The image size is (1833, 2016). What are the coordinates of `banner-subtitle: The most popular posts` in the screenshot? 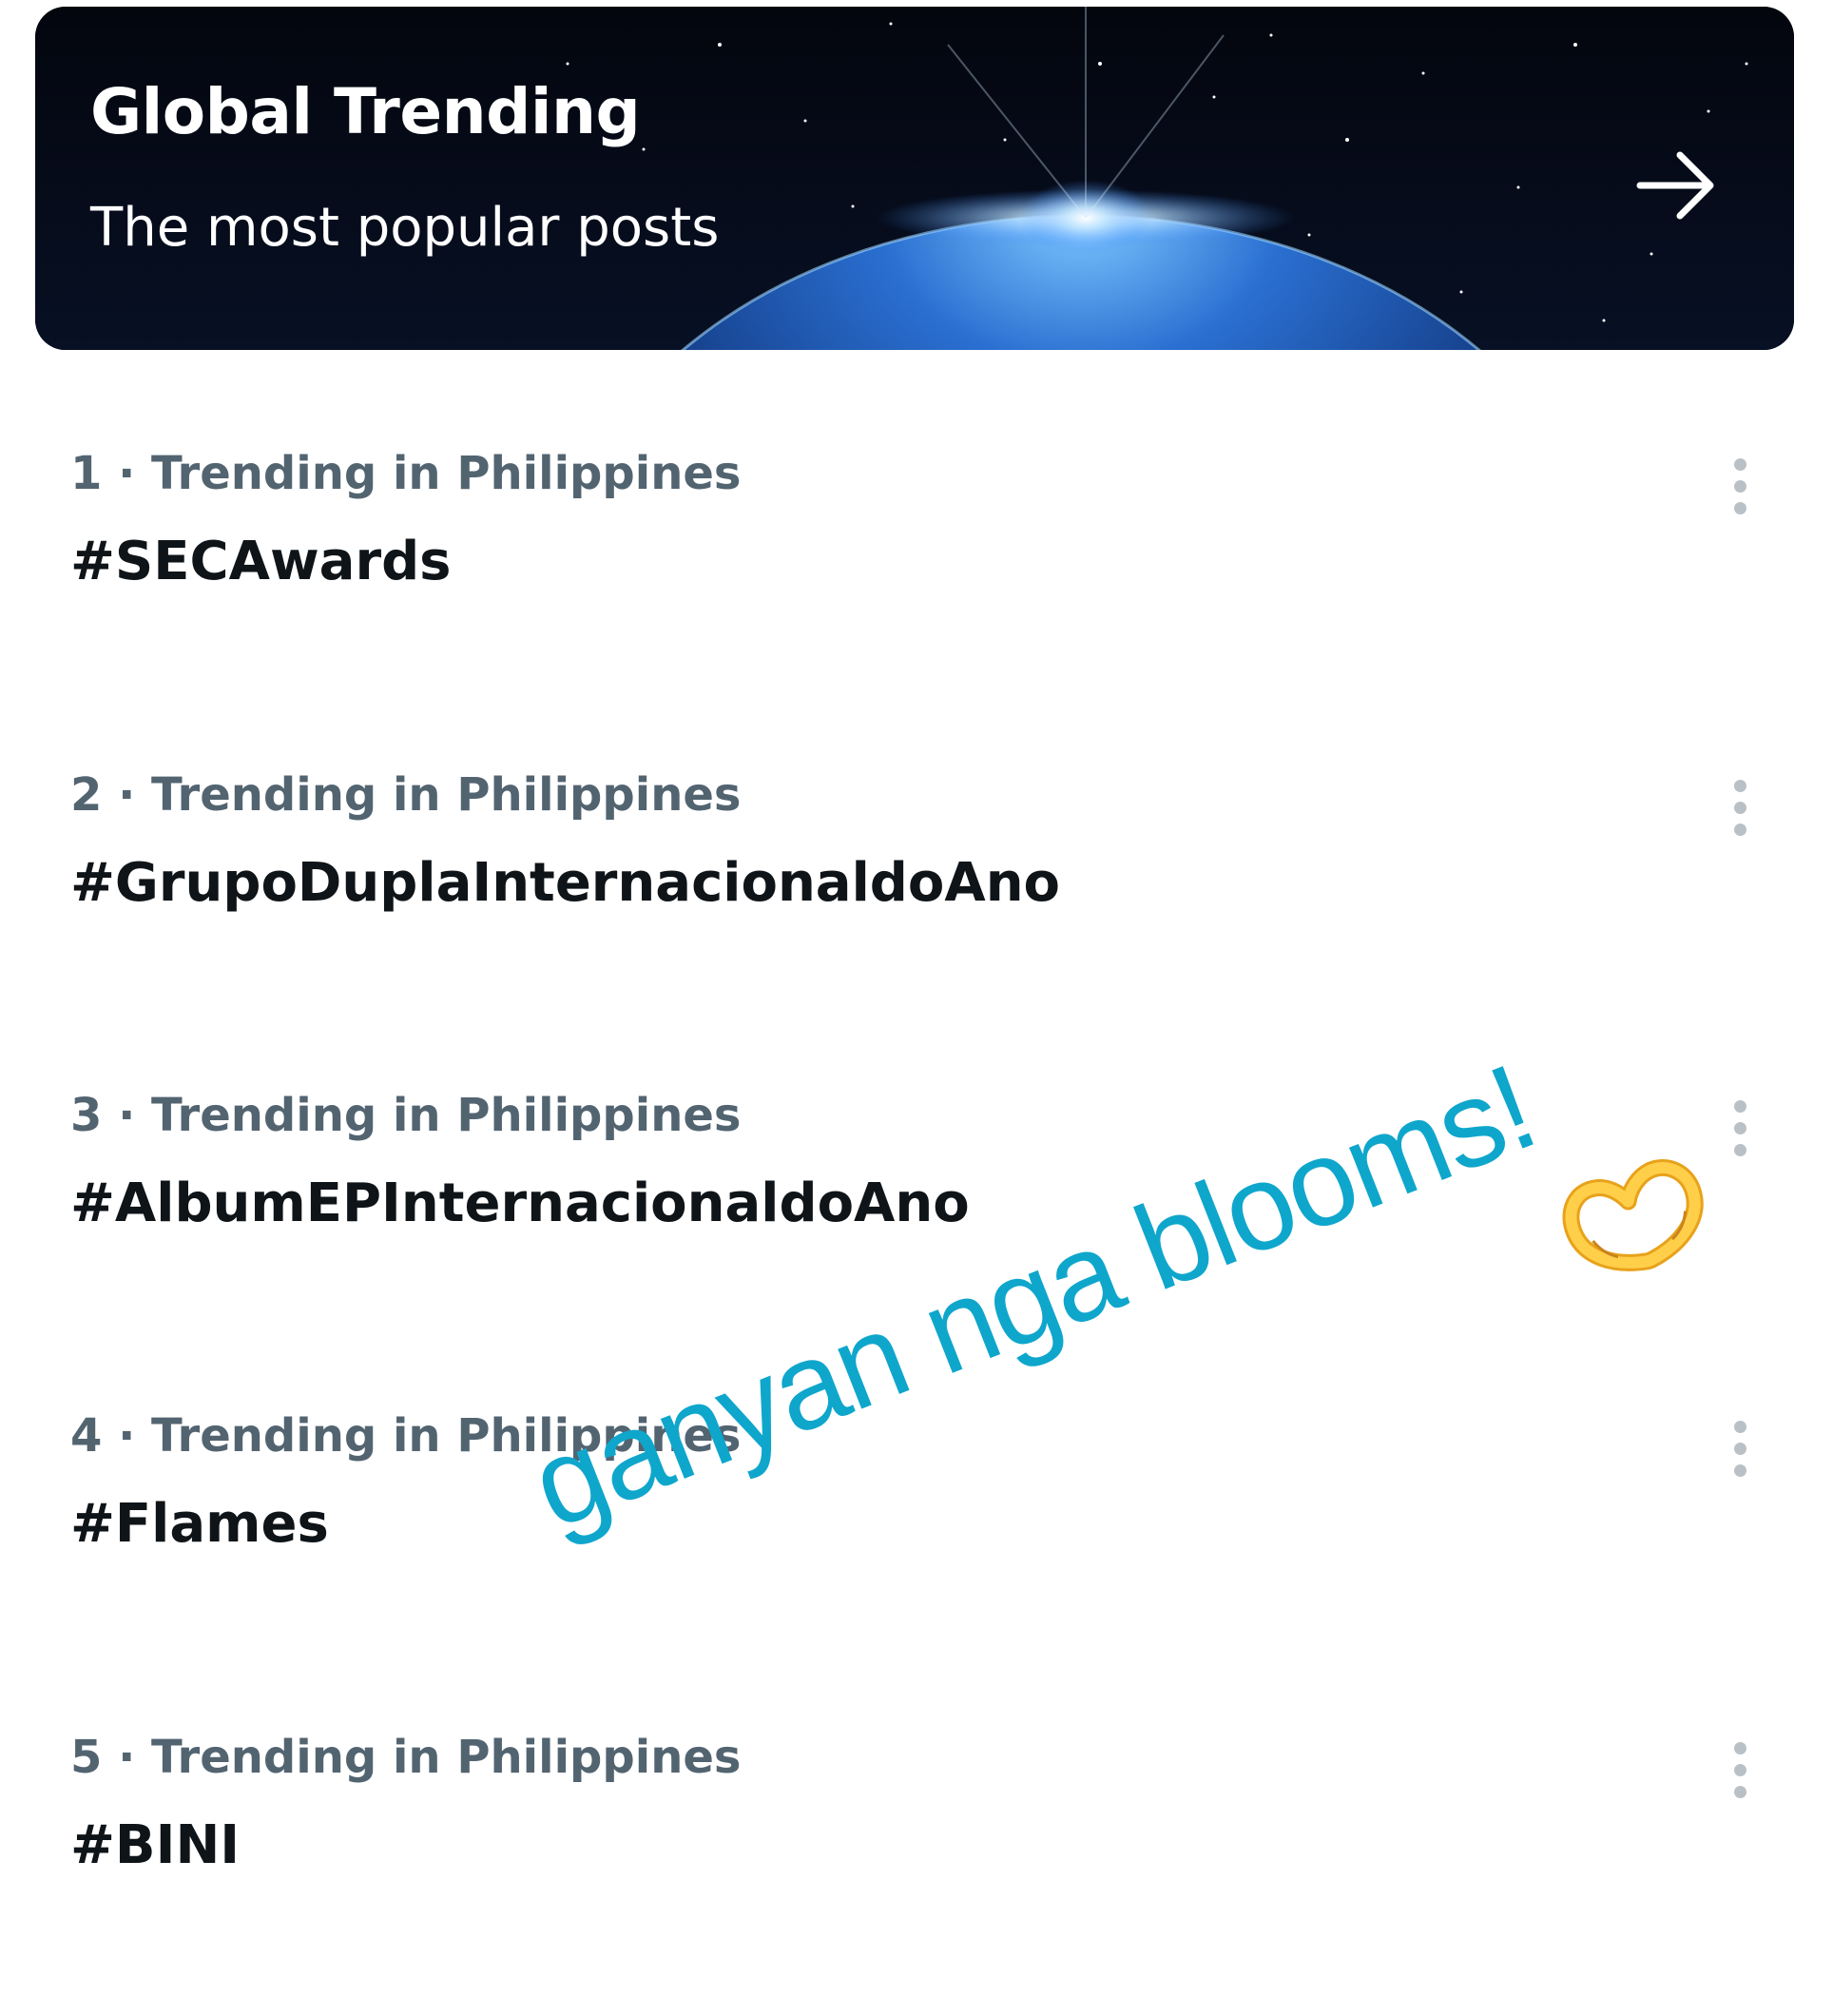 It's located at (405, 228).